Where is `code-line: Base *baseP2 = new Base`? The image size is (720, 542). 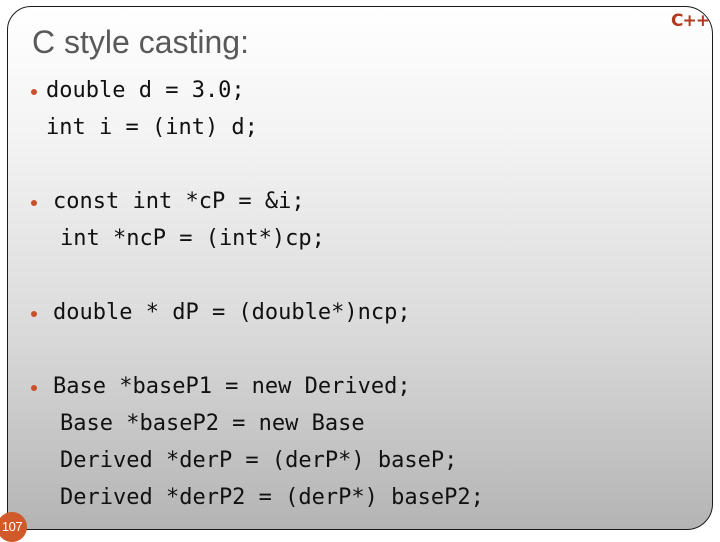
code-line: Base *baseP2 = new Base is located at coordinates (212, 423).